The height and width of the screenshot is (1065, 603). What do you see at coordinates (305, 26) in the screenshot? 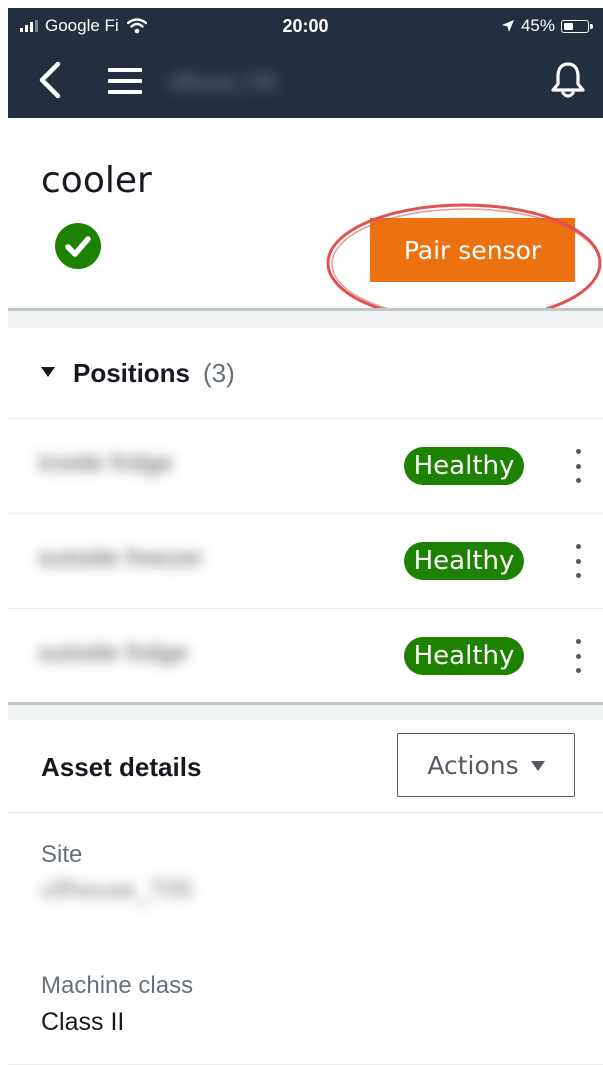
I see `status-bar: Google Fi 20:00 45%` at bounding box center [305, 26].